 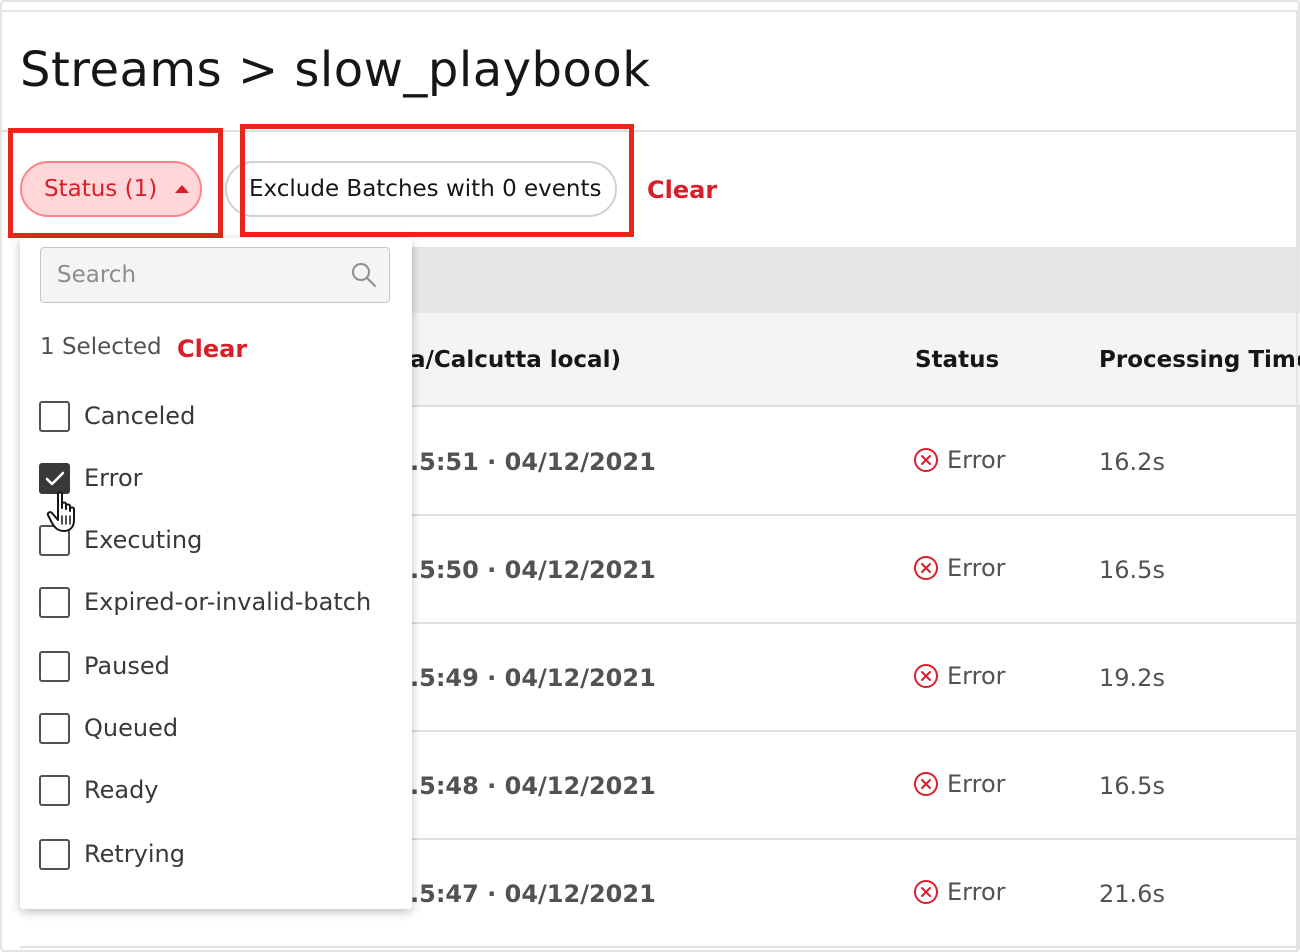 I want to click on checkmark-icon, so click(x=55, y=478).